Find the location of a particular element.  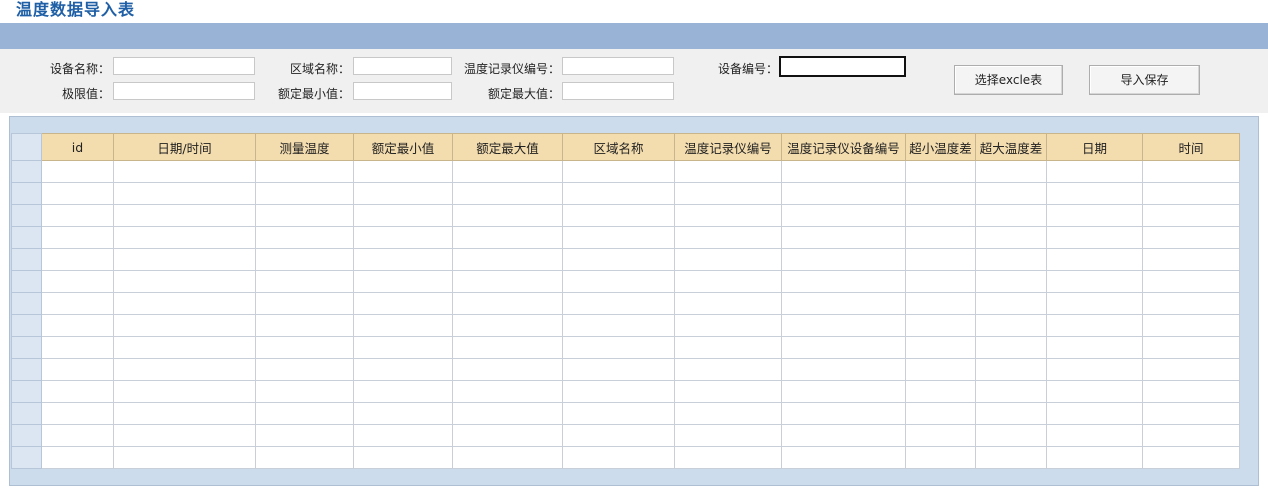

column-header: 超小温度差 is located at coordinates (940, 147).